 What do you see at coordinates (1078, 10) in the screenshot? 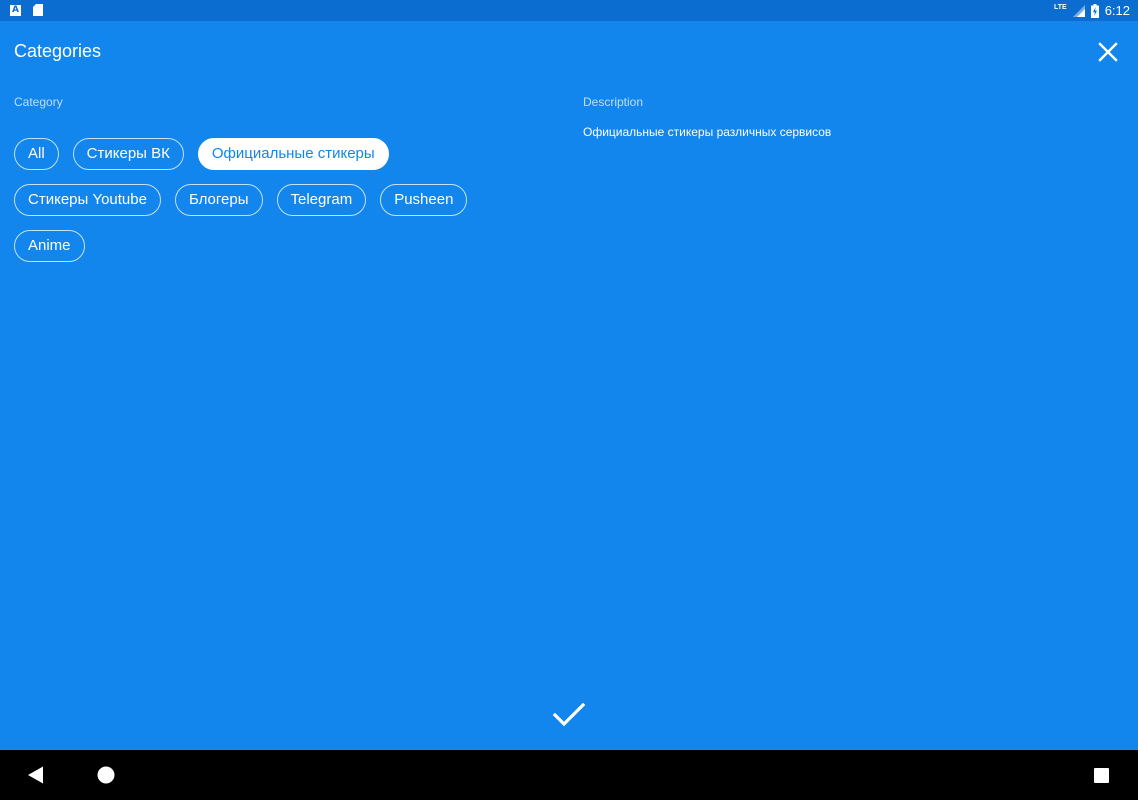
I see `signal-icon` at bounding box center [1078, 10].